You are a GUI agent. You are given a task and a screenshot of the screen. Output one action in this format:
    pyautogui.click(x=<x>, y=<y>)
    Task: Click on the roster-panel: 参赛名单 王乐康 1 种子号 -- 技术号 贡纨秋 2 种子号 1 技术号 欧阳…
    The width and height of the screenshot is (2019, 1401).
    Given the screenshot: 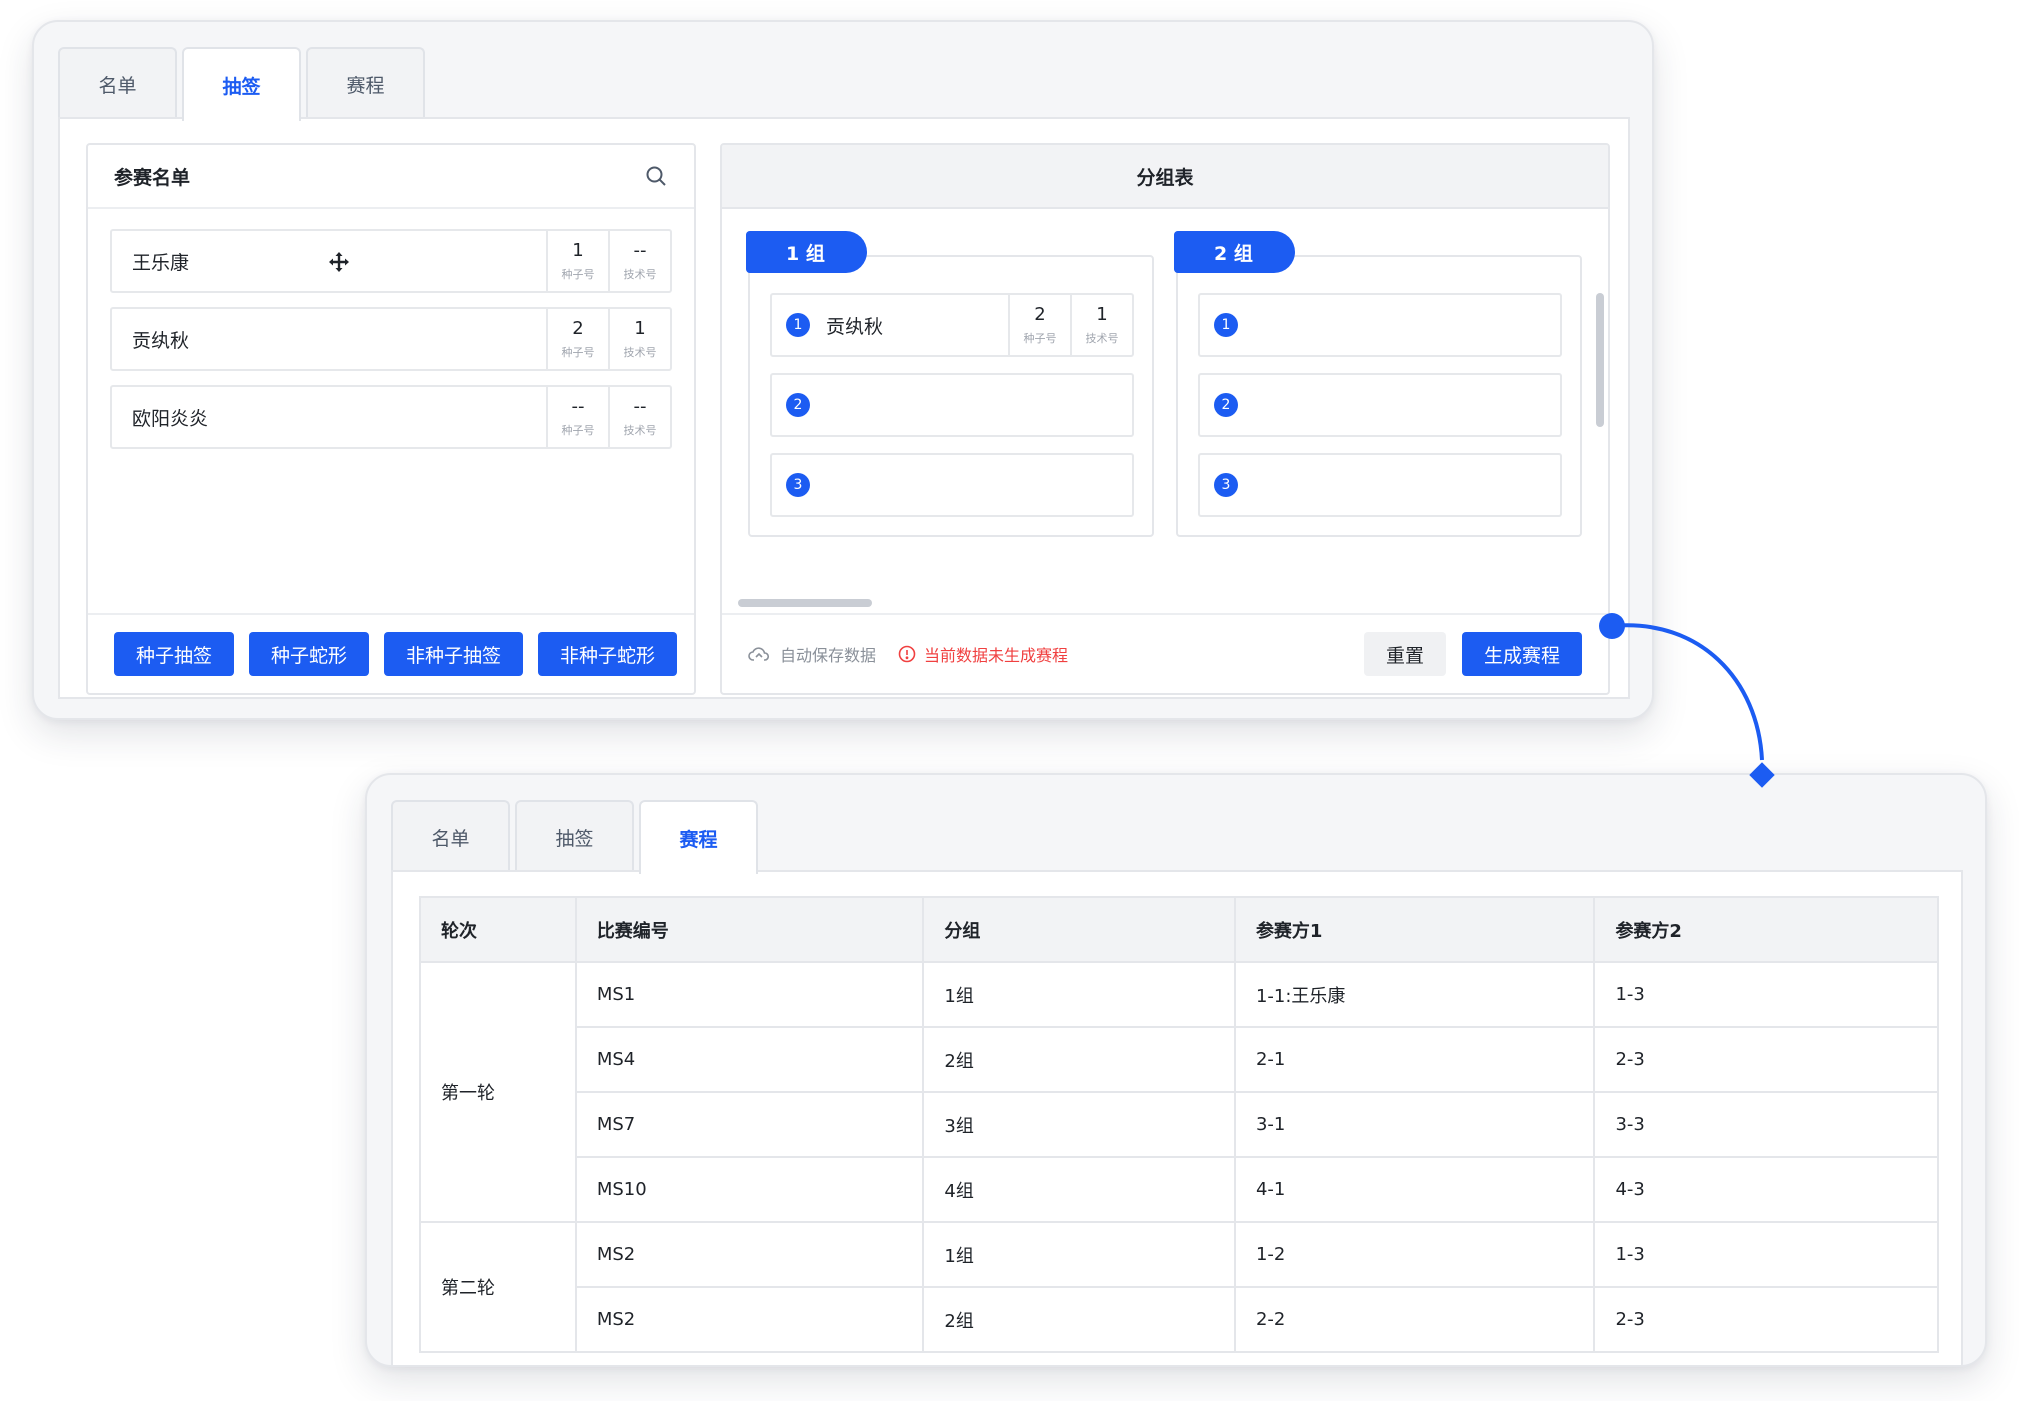 What is the action you would take?
    pyautogui.click(x=391, y=419)
    